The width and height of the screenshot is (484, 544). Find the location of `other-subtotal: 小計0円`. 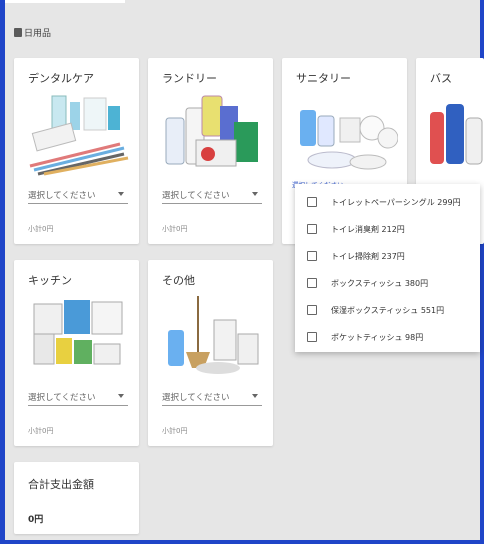

other-subtotal: 小計0円 is located at coordinates (175, 431).